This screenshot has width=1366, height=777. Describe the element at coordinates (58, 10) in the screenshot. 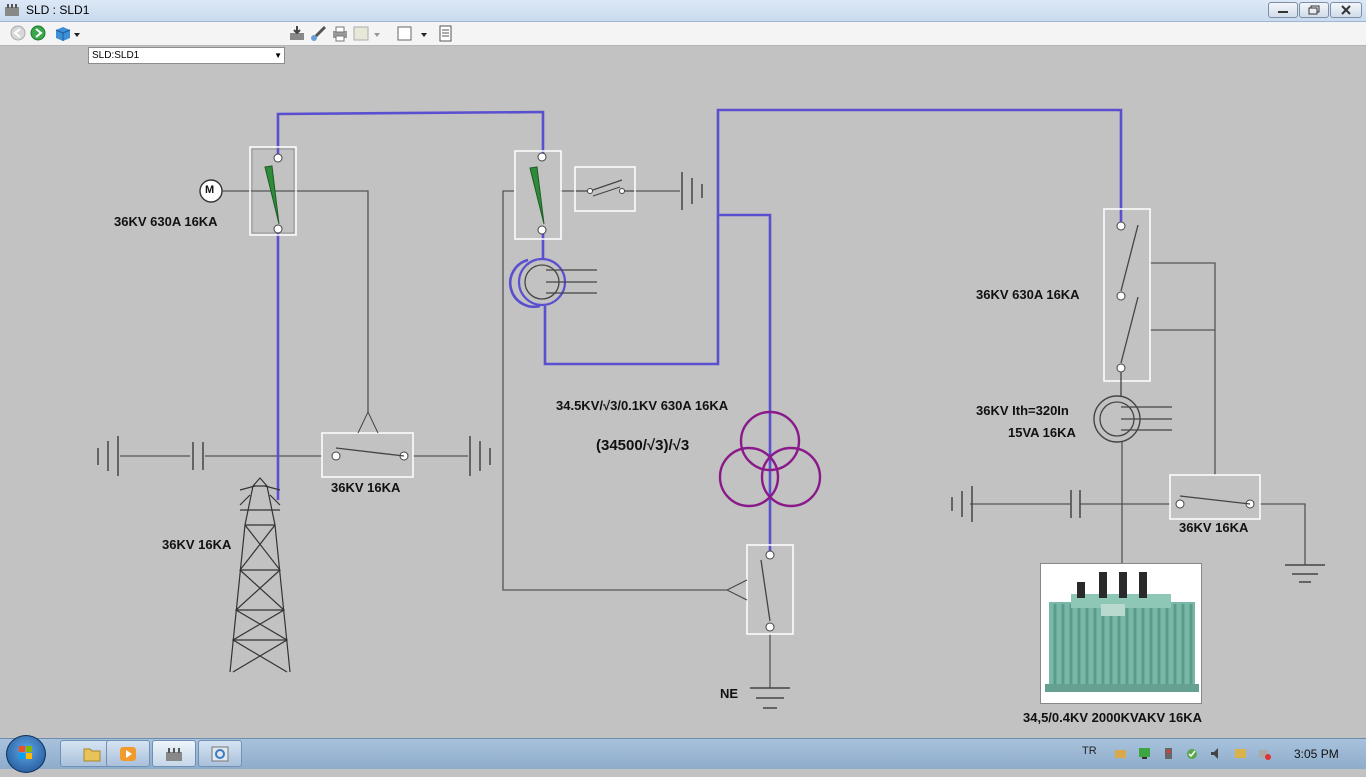

I see `window-title: SLD : SLD1` at that location.